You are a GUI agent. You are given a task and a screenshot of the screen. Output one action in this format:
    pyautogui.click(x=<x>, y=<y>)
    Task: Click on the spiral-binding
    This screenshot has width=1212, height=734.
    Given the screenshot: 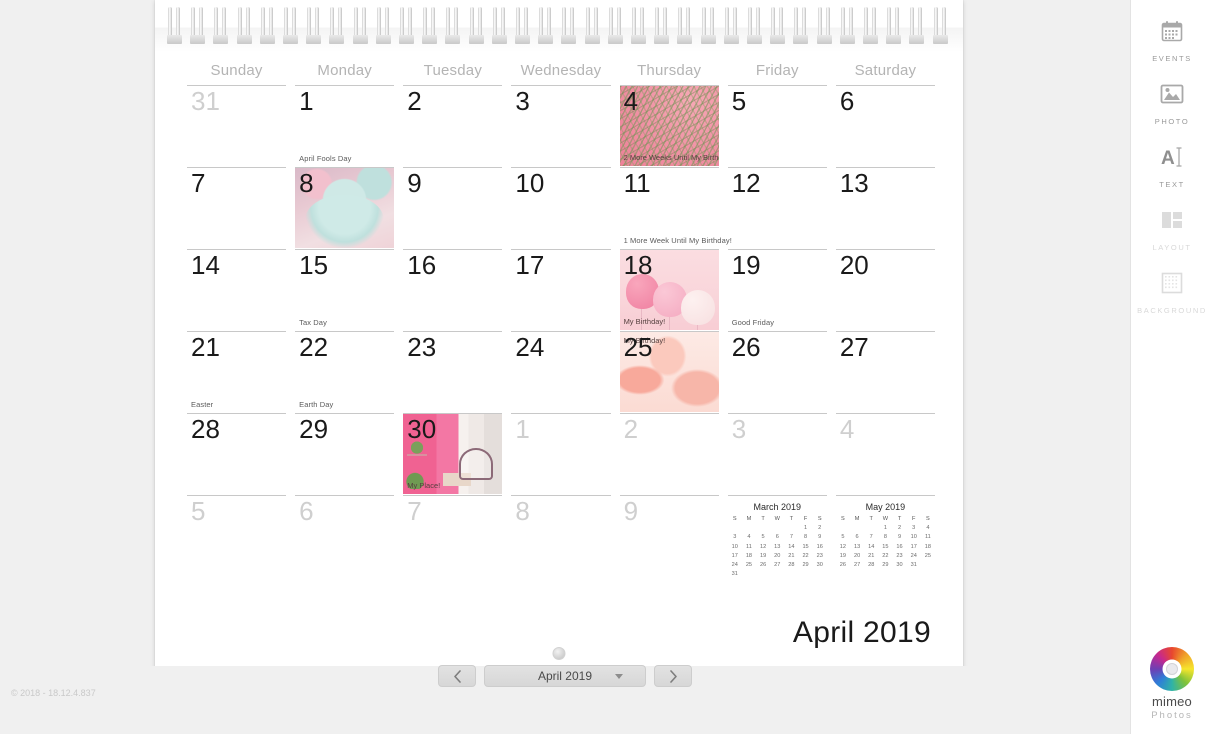 What is the action you would take?
    pyautogui.click(x=559, y=26)
    